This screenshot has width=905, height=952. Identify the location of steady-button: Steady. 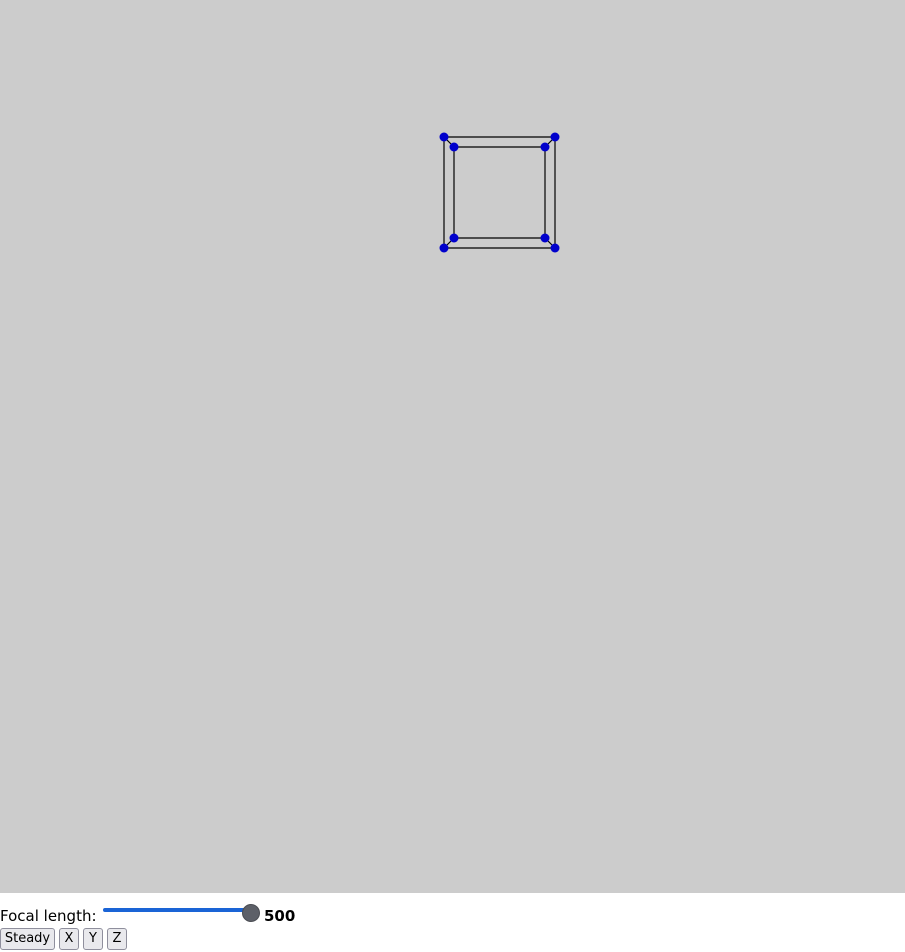
(27, 939).